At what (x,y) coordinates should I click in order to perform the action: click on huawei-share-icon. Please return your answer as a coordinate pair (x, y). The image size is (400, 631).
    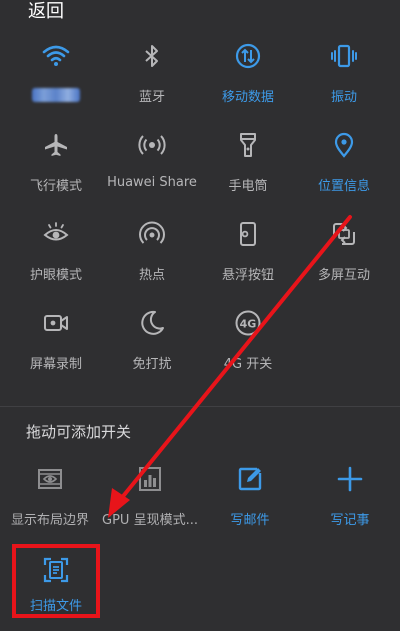
    Looking at the image, I should click on (152, 145).